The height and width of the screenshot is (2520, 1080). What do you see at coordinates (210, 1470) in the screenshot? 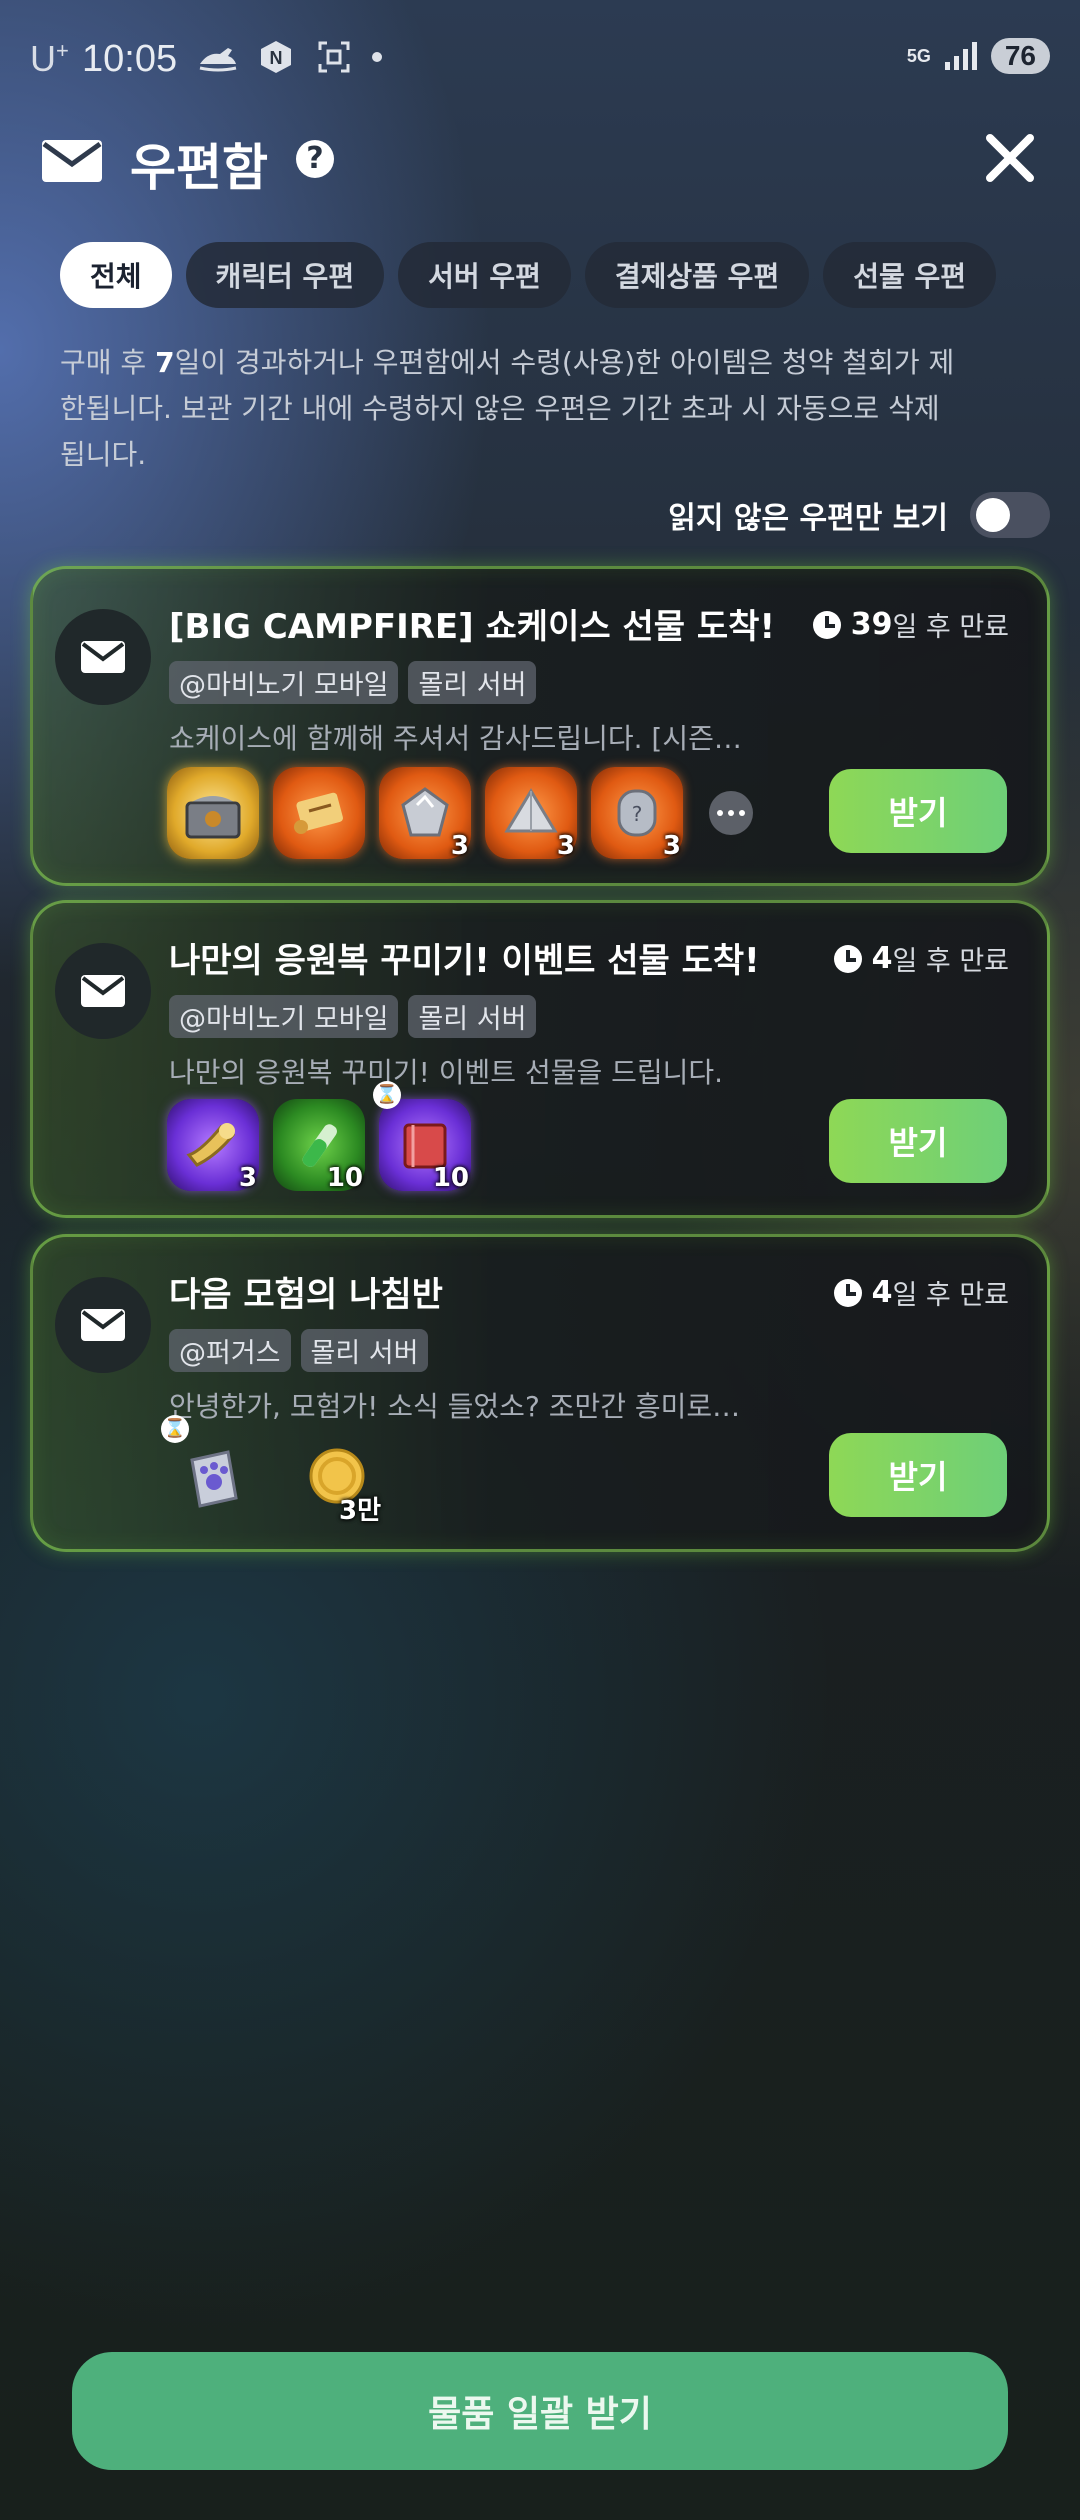
I see `paw-map-icon: ⌛` at bounding box center [210, 1470].